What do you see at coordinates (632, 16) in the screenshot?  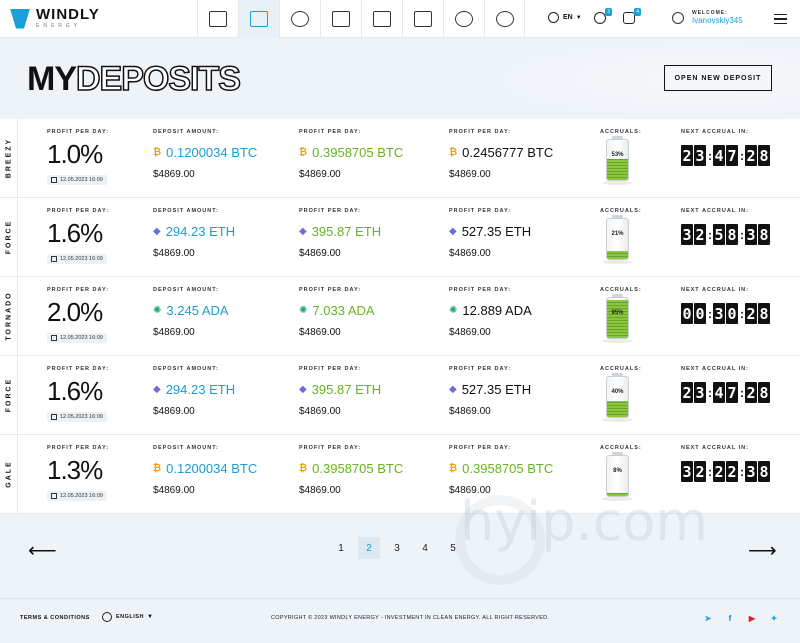 I see `notes-icon: 4` at bounding box center [632, 16].